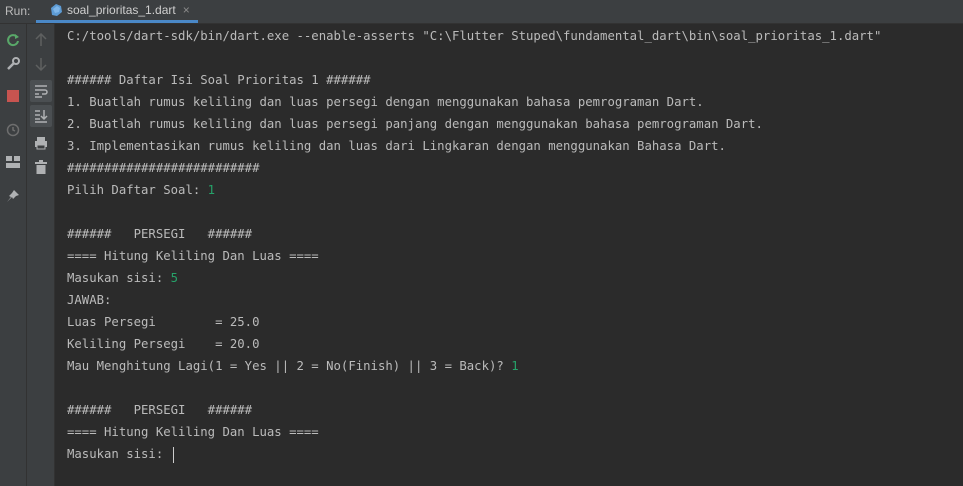 This screenshot has width=963, height=486. I want to click on keliling-result: Keliling Persegi = 20.0, so click(163, 344).